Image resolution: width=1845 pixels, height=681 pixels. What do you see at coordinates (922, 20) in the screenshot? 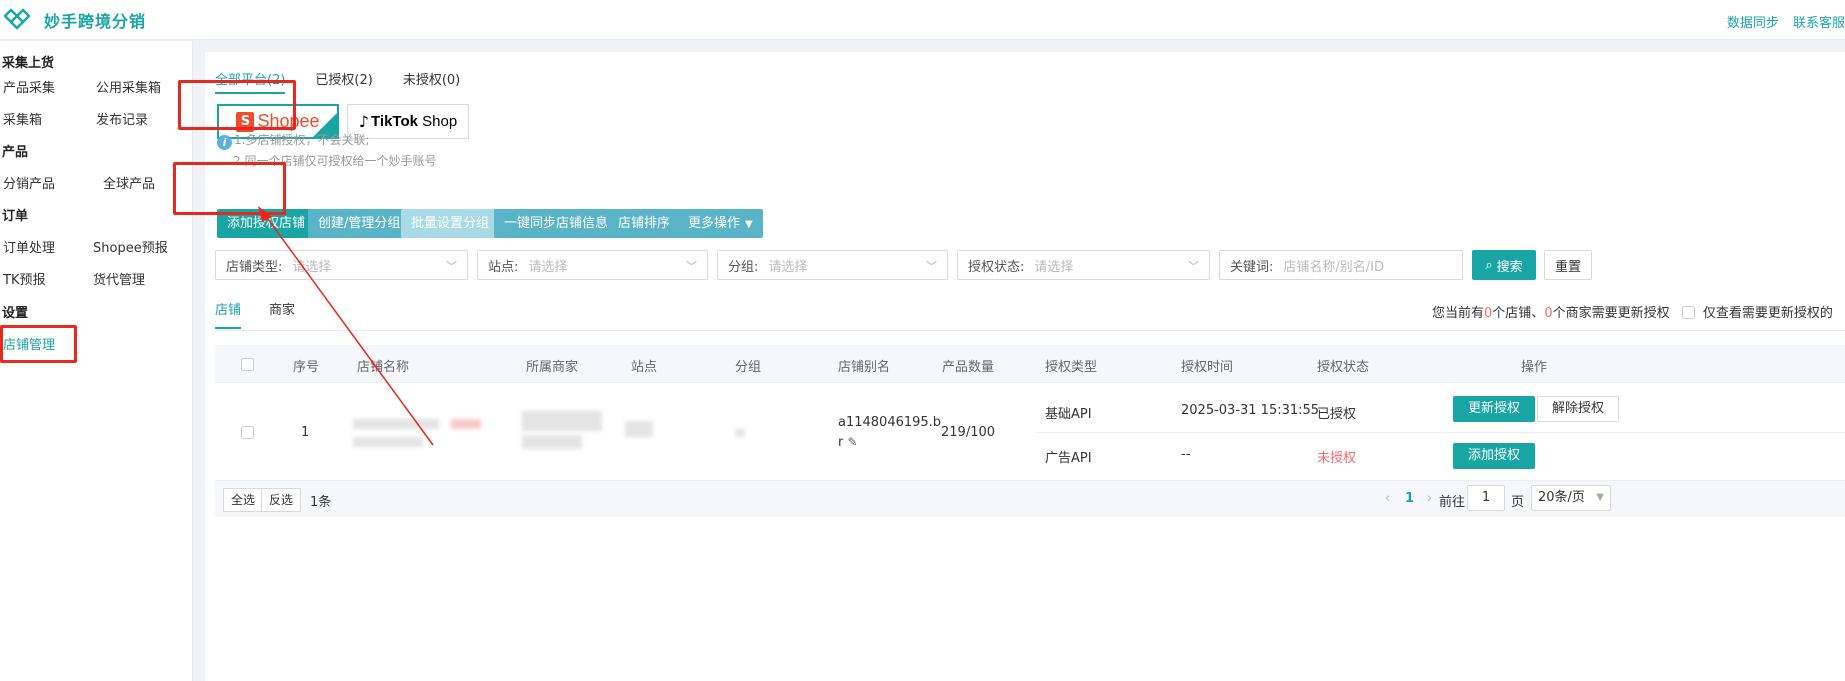
I see `top-bar: 妙手跨境分销 数据同步 联系客服` at bounding box center [922, 20].